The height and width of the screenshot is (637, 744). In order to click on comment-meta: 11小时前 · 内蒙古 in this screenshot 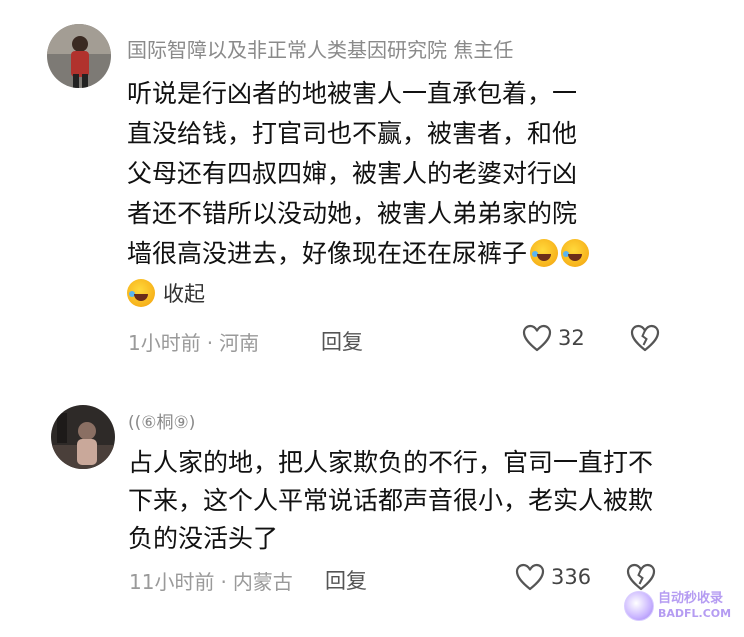, I will do `click(211, 580)`.